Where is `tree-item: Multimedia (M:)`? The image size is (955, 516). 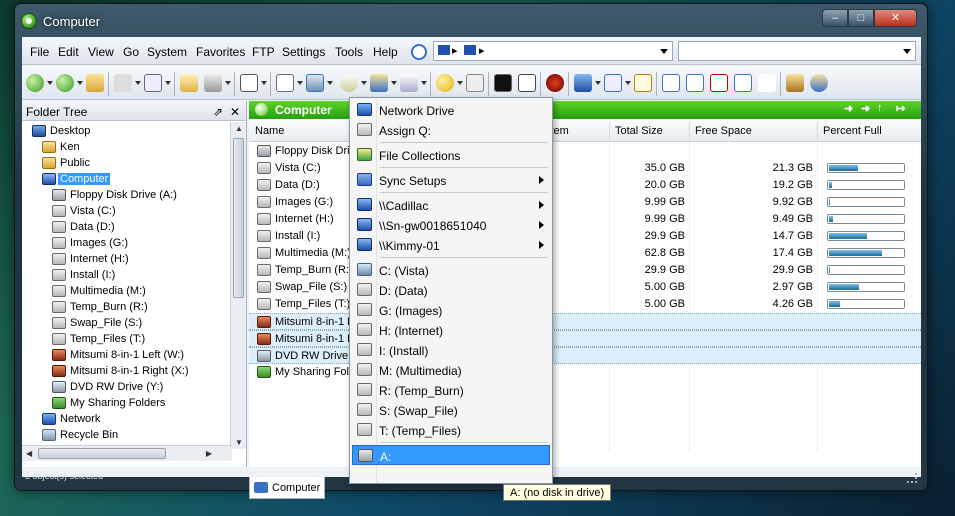 tree-item: Multimedia (M:) is located at coordinates (141, 292).